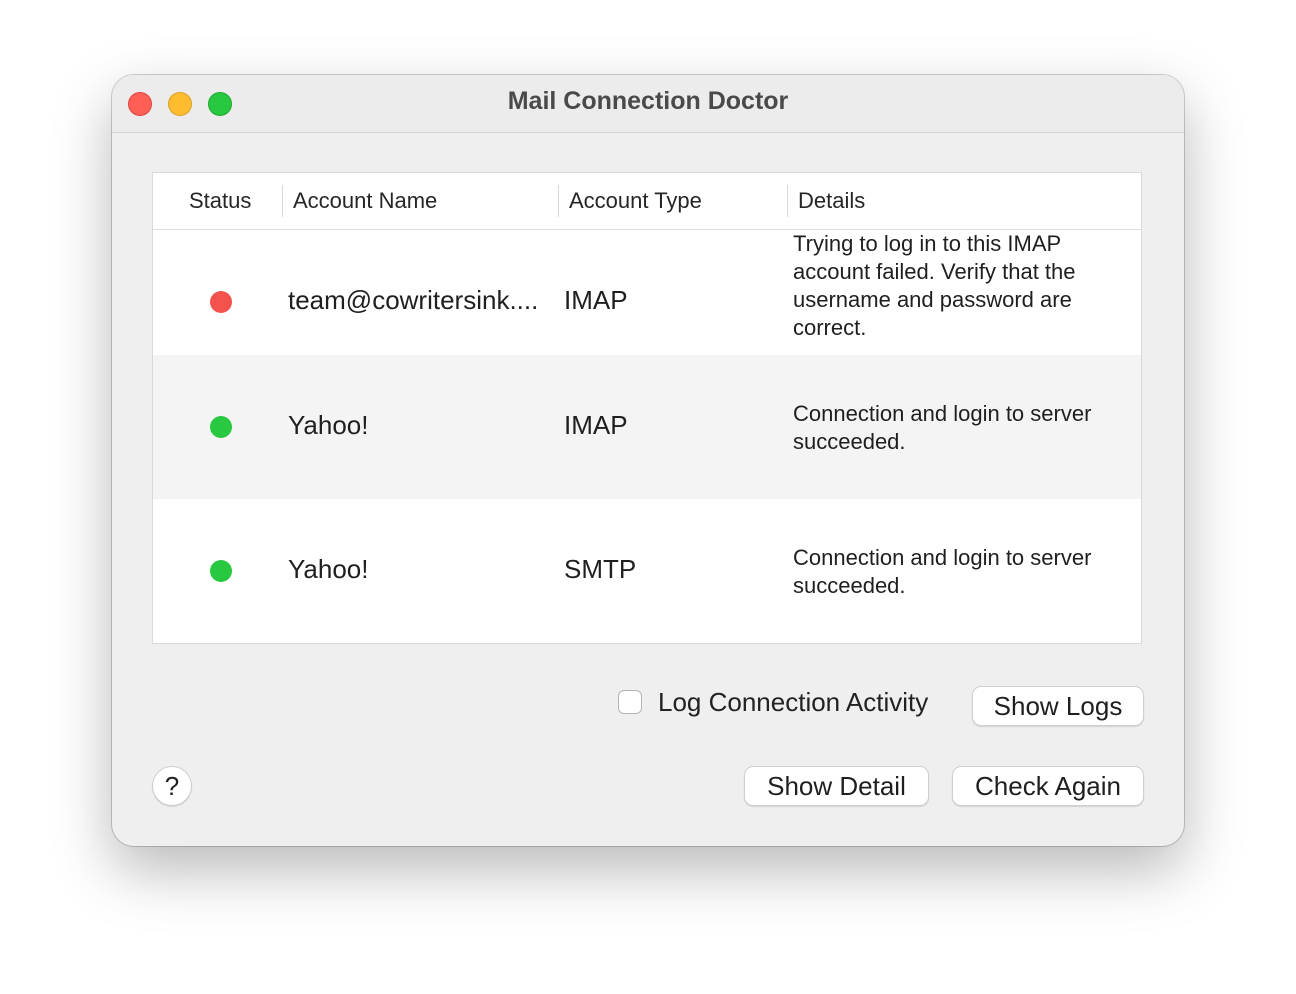 This screenshot has height=994, width=1296. Describe the element at coordinates (220, 201) in the screenshot. I see `column-header-status: Status` at that location.